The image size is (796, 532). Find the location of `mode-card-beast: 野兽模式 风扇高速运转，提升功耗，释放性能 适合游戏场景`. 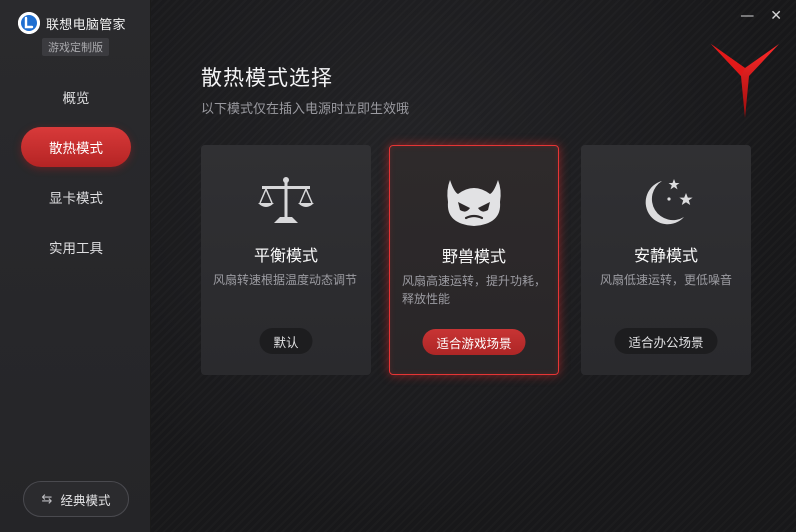

mode-card-beast: 野兽模式 风扇高速运转，提升功耗，释放性能 适合游戏场景 is located at coordinates (474, 260).